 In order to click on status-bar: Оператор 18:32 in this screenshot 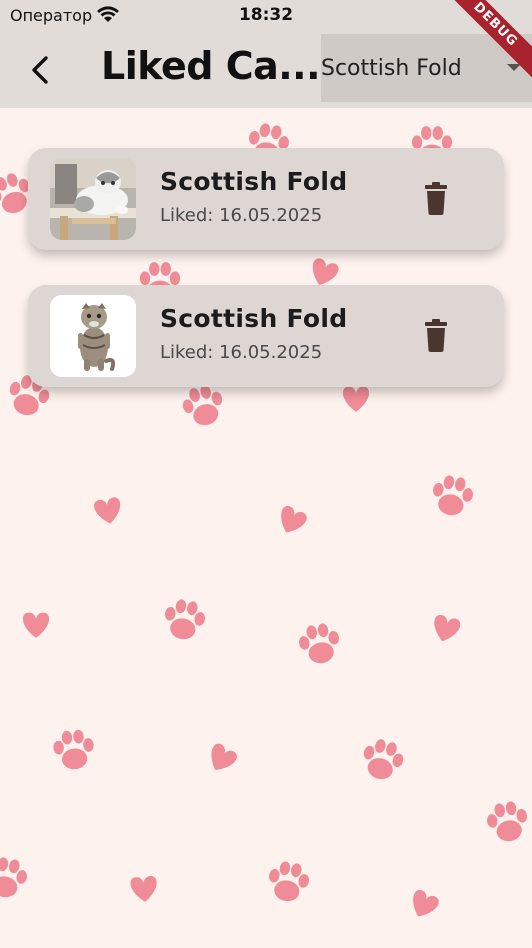, I will do `click(266, 16)`.